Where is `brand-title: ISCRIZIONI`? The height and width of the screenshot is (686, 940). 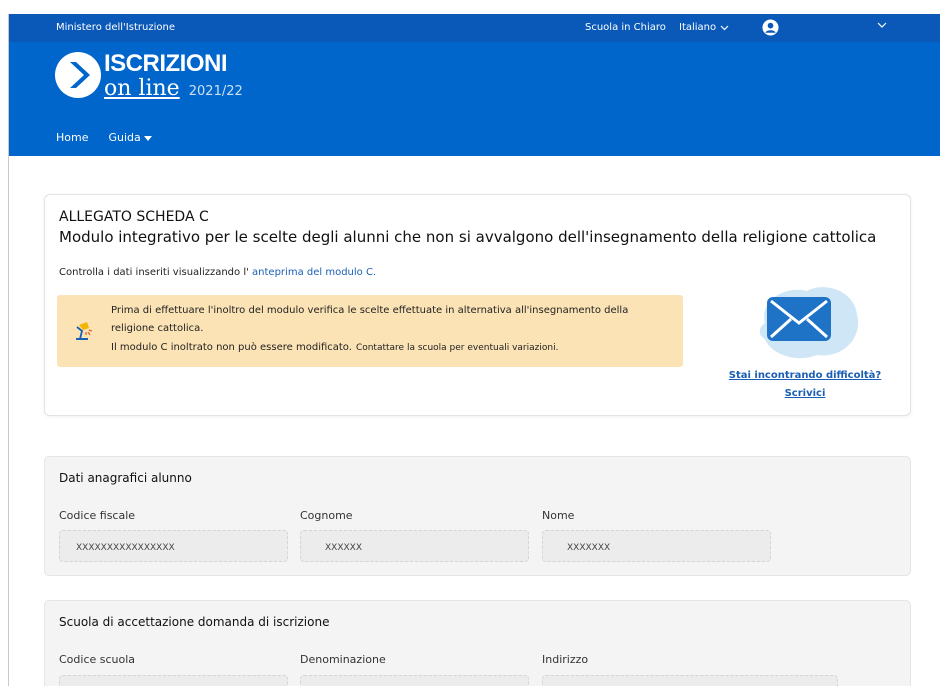
brand-title: ISCRIZIONI is located at coordinates (166, 63).